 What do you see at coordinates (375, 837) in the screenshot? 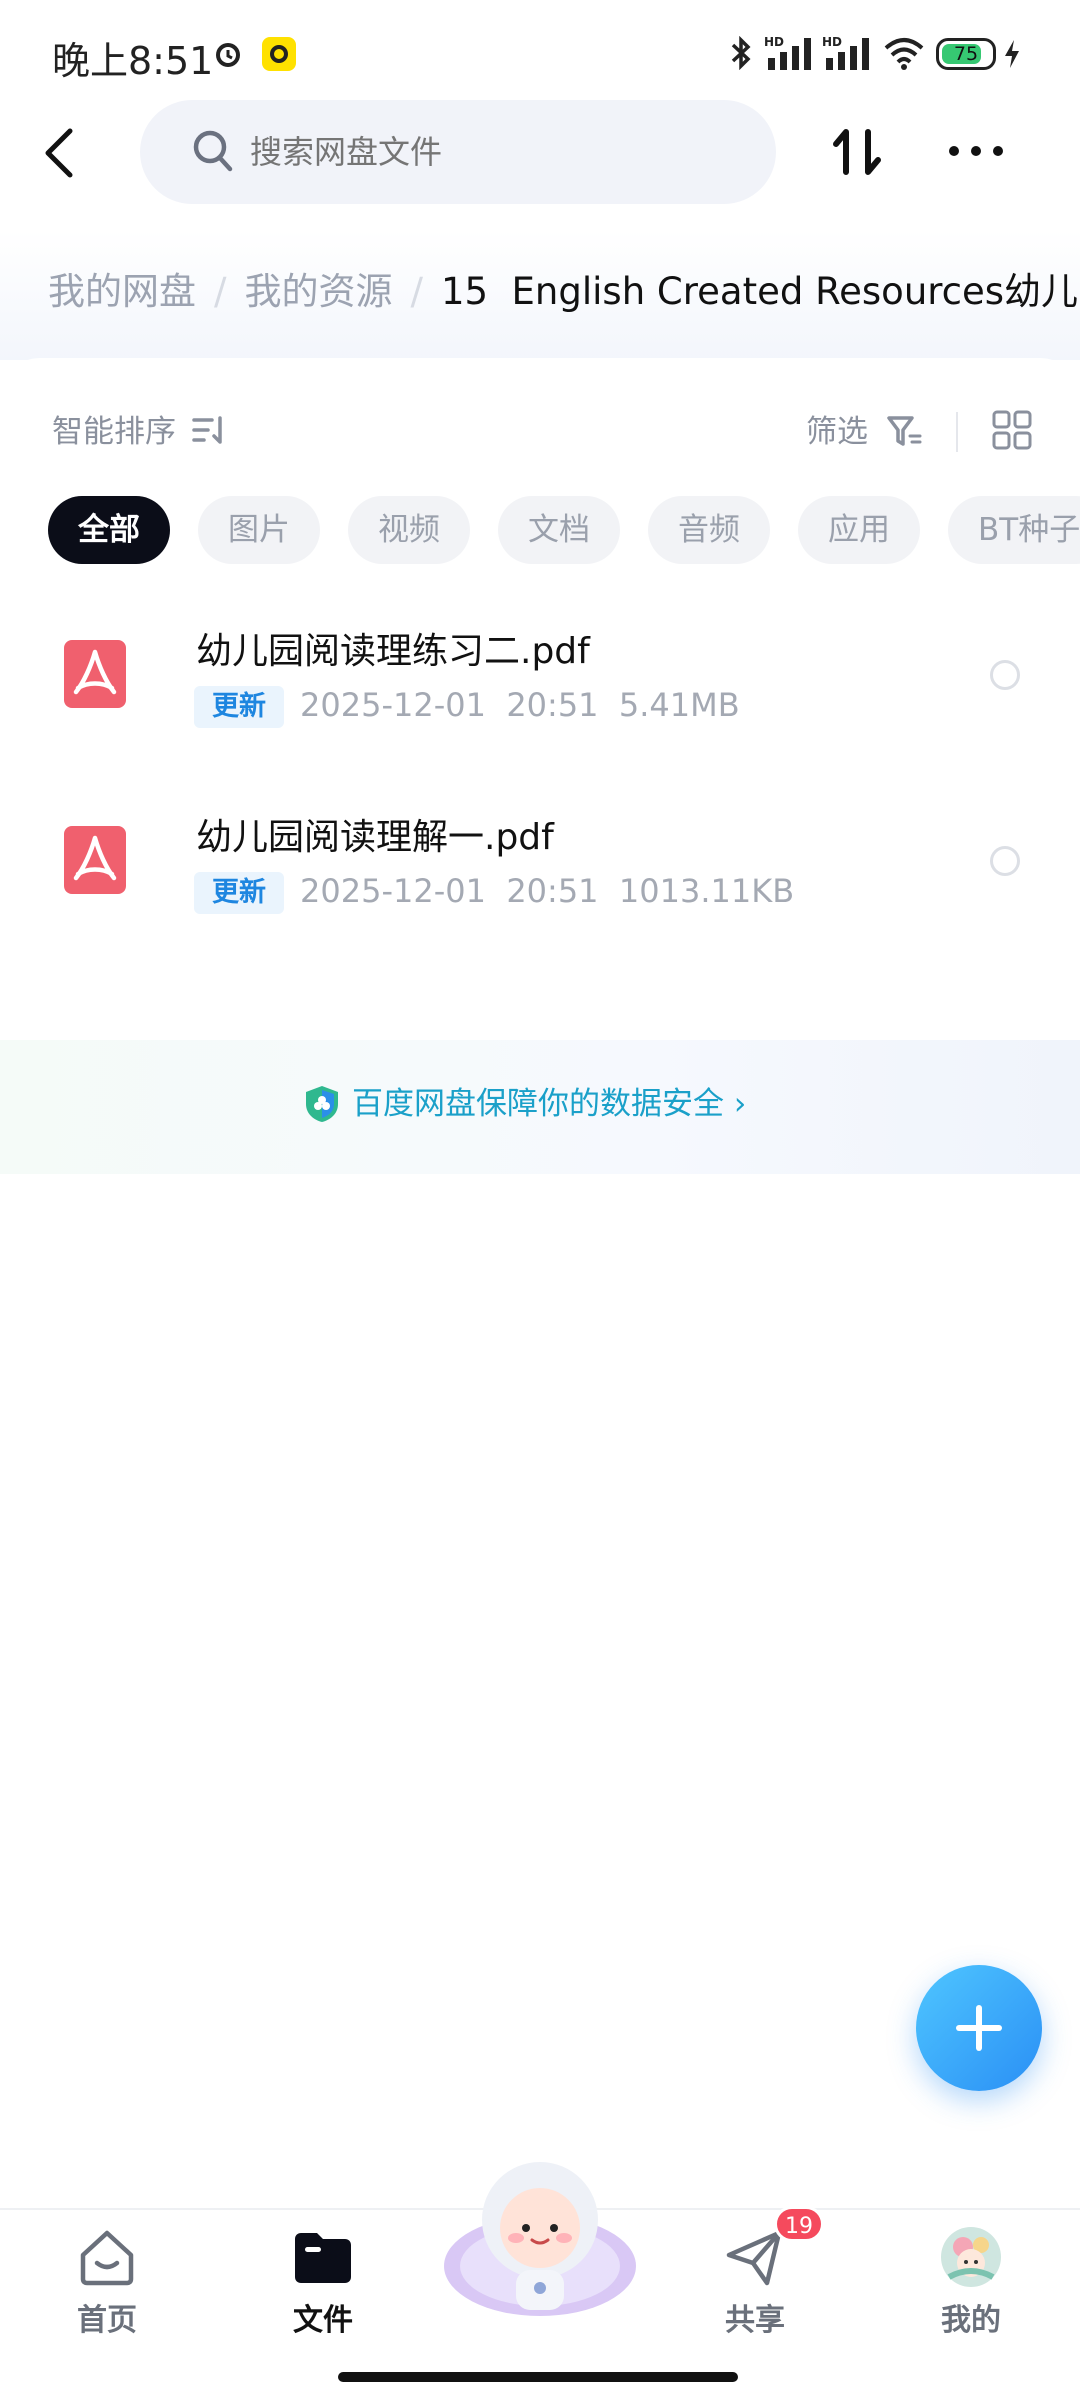
I see `file-name: 幼儿园阅读理解一.pdf` at bounding box center [375, 837].